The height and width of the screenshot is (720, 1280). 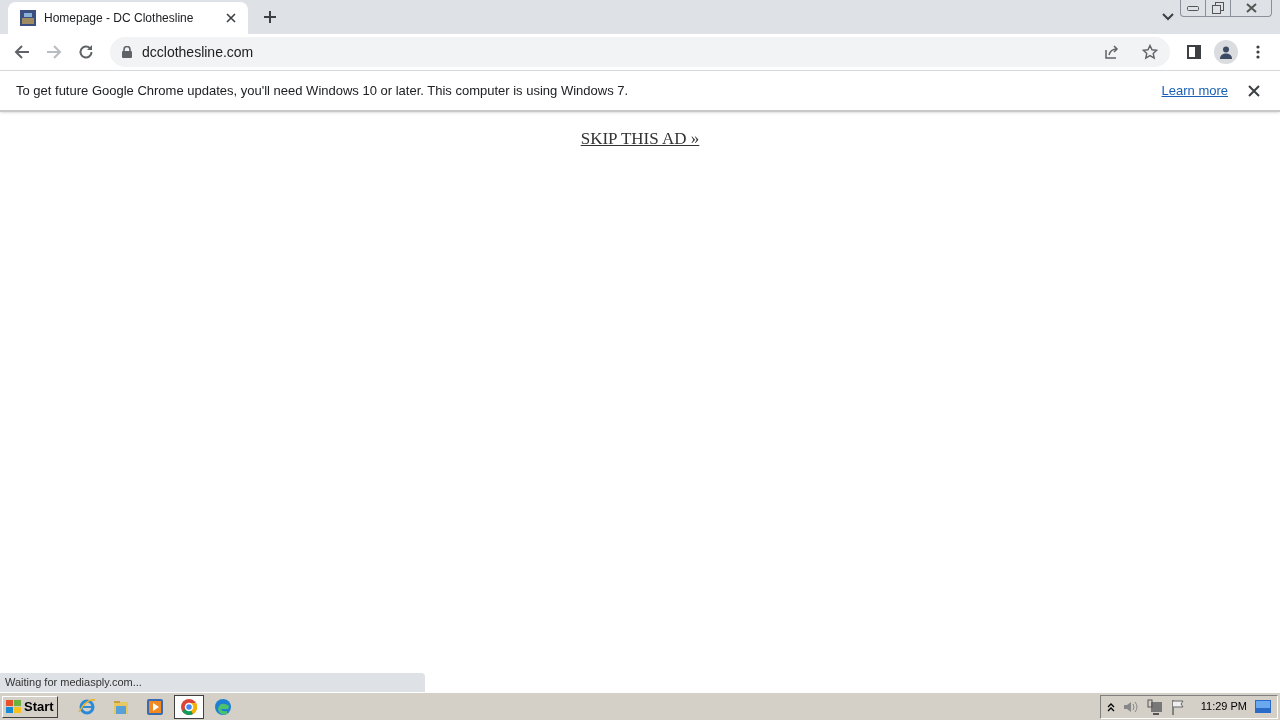 I want to click on tab-title: Homepage - DC Clothesline, so click(x=119, y=18).